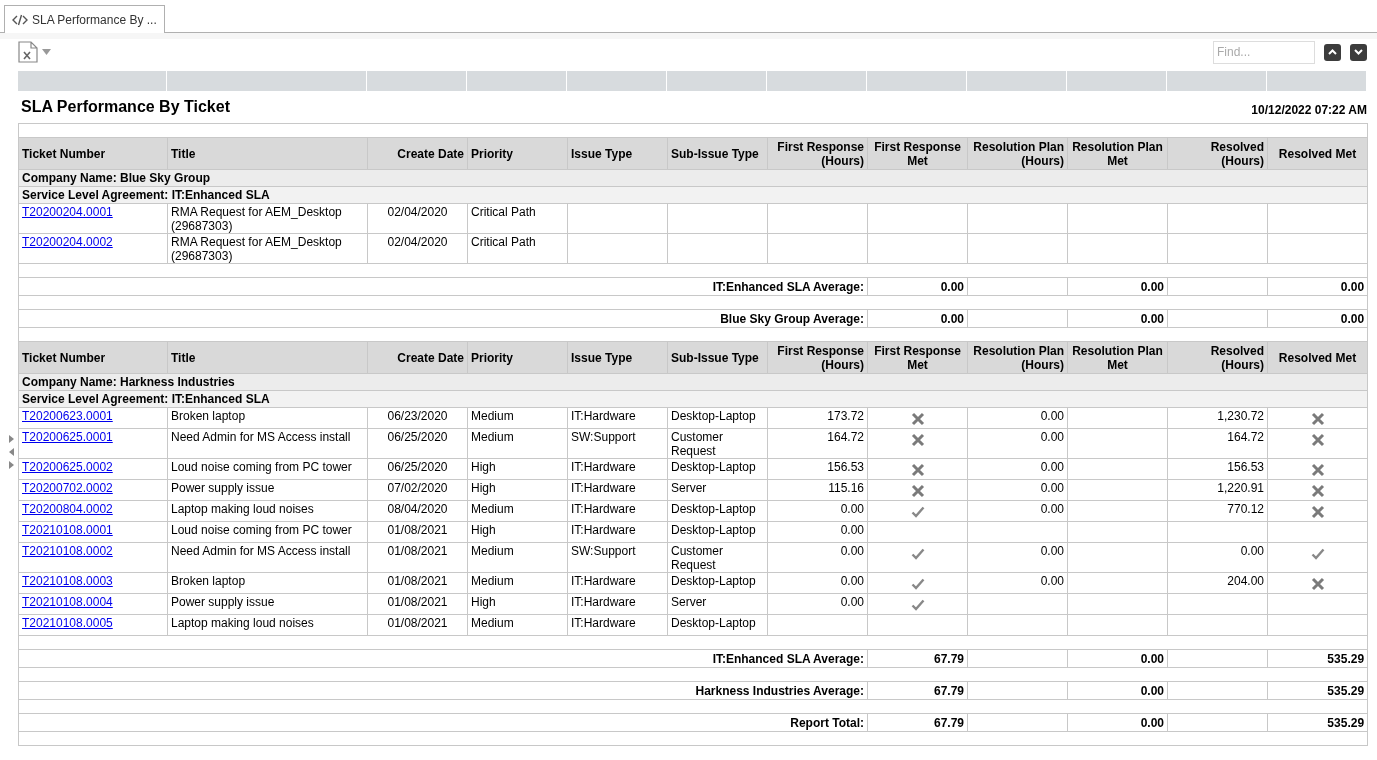  I want to click on hours-value: 156.53, so click(845, 467).